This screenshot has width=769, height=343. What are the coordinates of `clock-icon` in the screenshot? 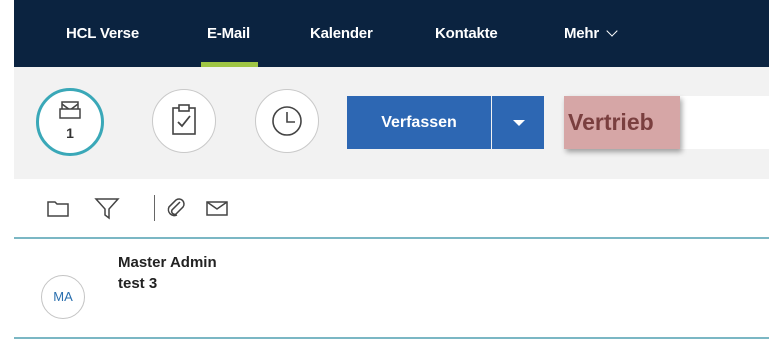 It's located at (287, 121).